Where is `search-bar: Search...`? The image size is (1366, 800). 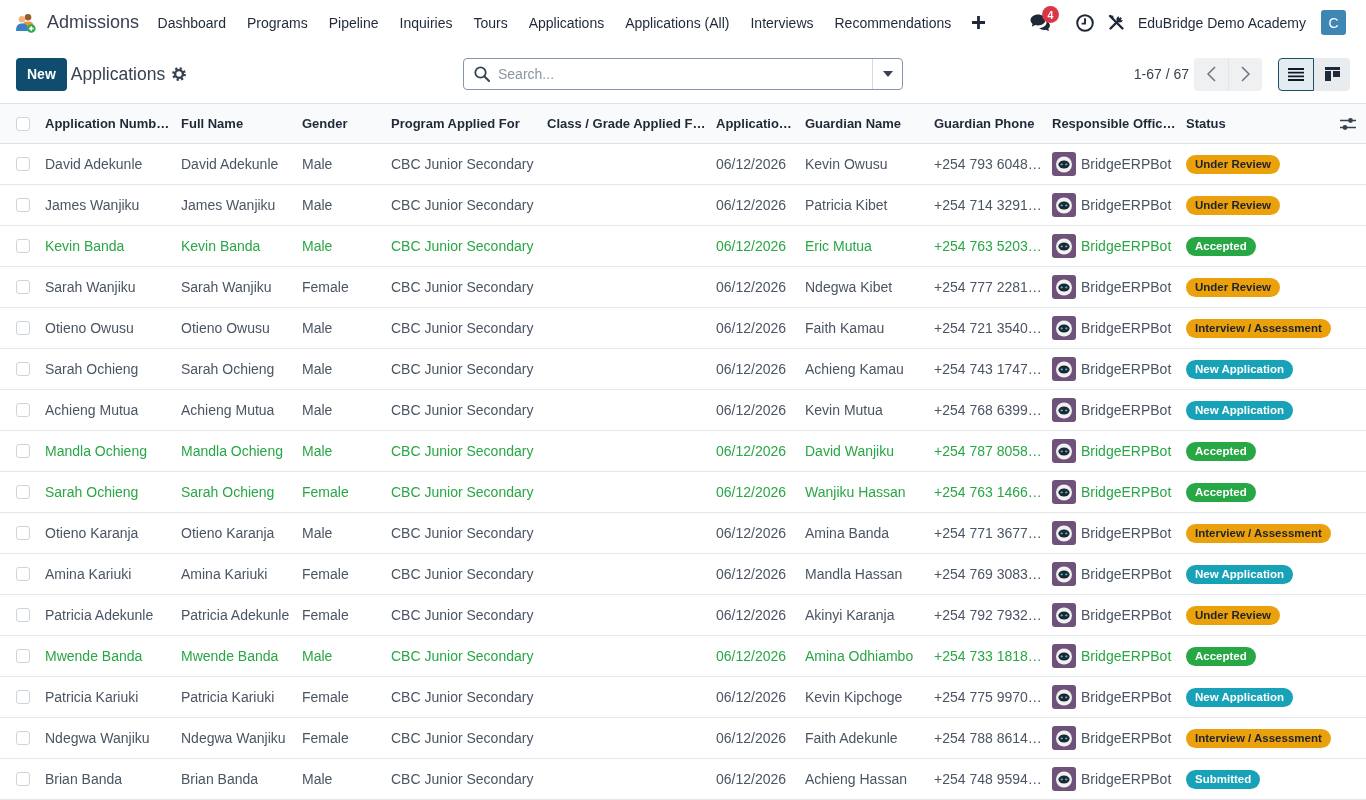 search-bar: Search... is located at coordinates (683, 74).